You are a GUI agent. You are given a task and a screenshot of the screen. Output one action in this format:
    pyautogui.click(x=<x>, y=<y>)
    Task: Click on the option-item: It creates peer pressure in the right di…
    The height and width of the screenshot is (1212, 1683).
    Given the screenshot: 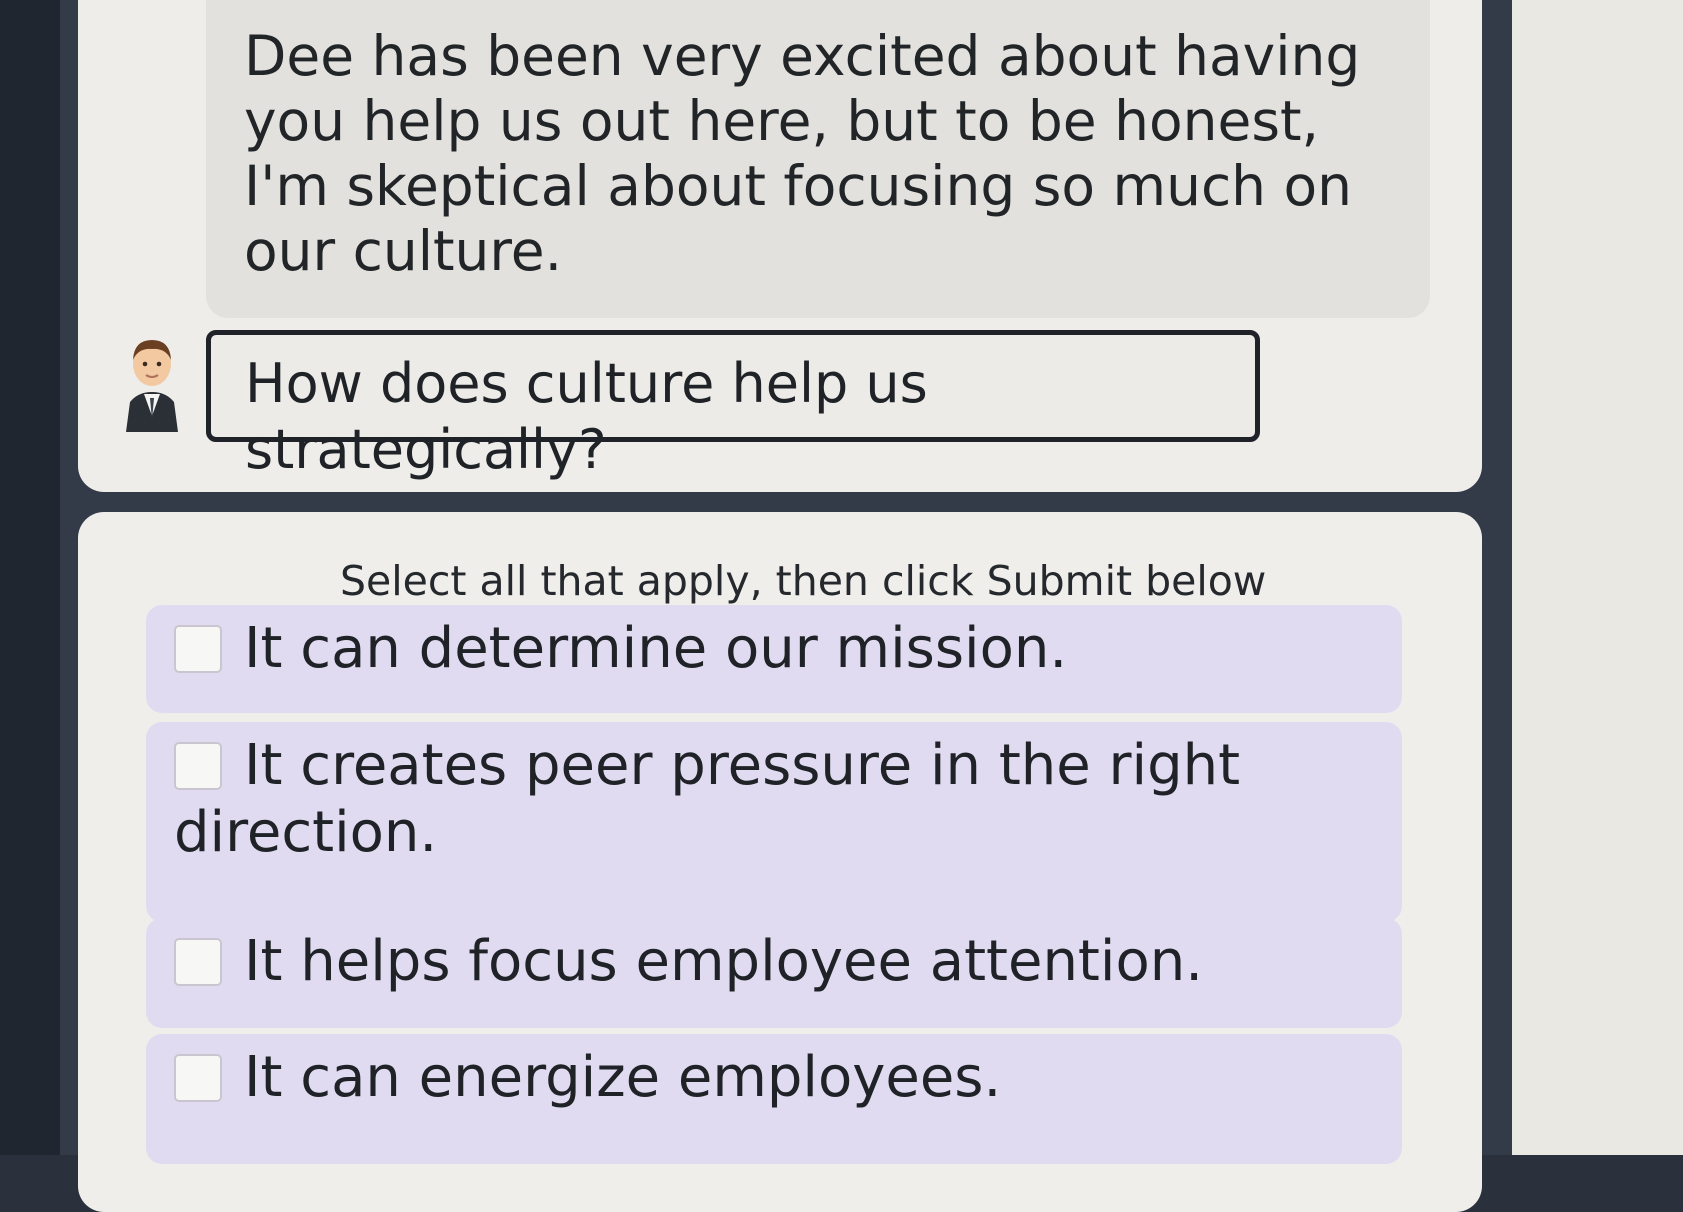 What is the action you would take?
    pyautogui.click(x=774, y=822)
    